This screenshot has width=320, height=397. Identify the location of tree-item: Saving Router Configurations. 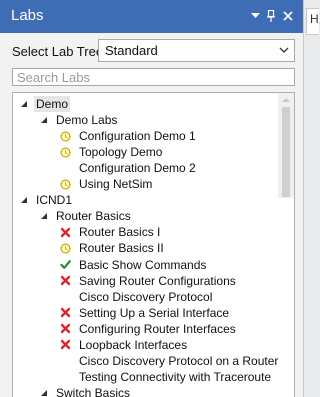
(149, 281).